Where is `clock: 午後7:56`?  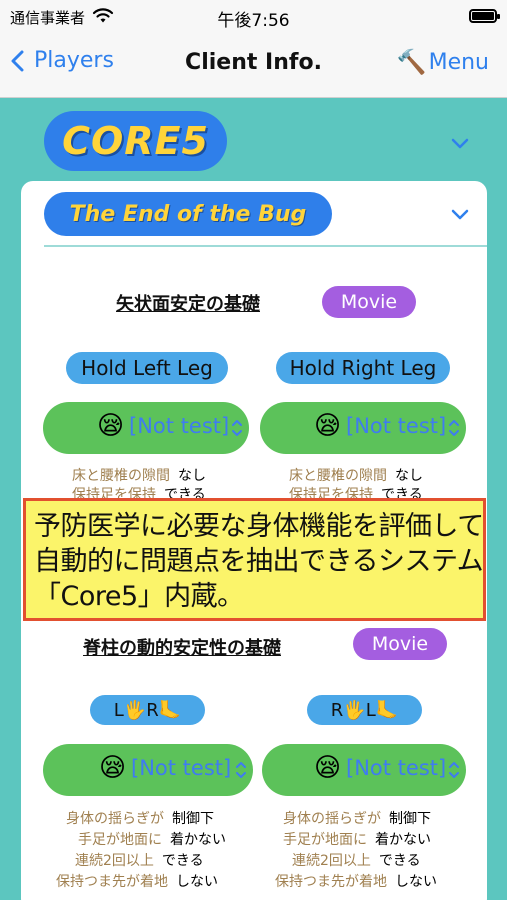
clock: 午後7:56 is located at coordinates (253, 21).